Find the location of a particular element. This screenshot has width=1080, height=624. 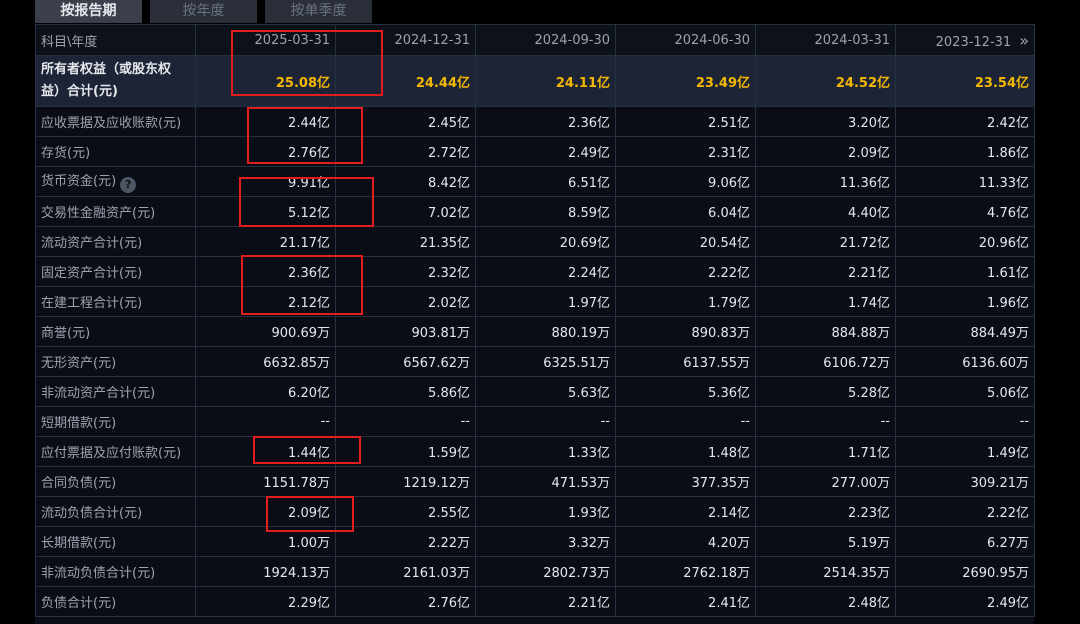

row-label: 在建工程合计(元) is located at coordinates (115, 301).